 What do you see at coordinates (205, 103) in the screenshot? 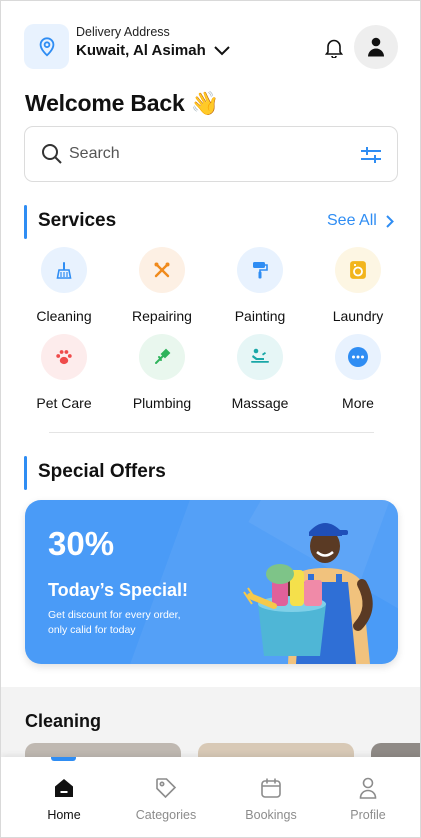
I see `waving-hand-emoji: 👋` at bounding box center [205, 103].